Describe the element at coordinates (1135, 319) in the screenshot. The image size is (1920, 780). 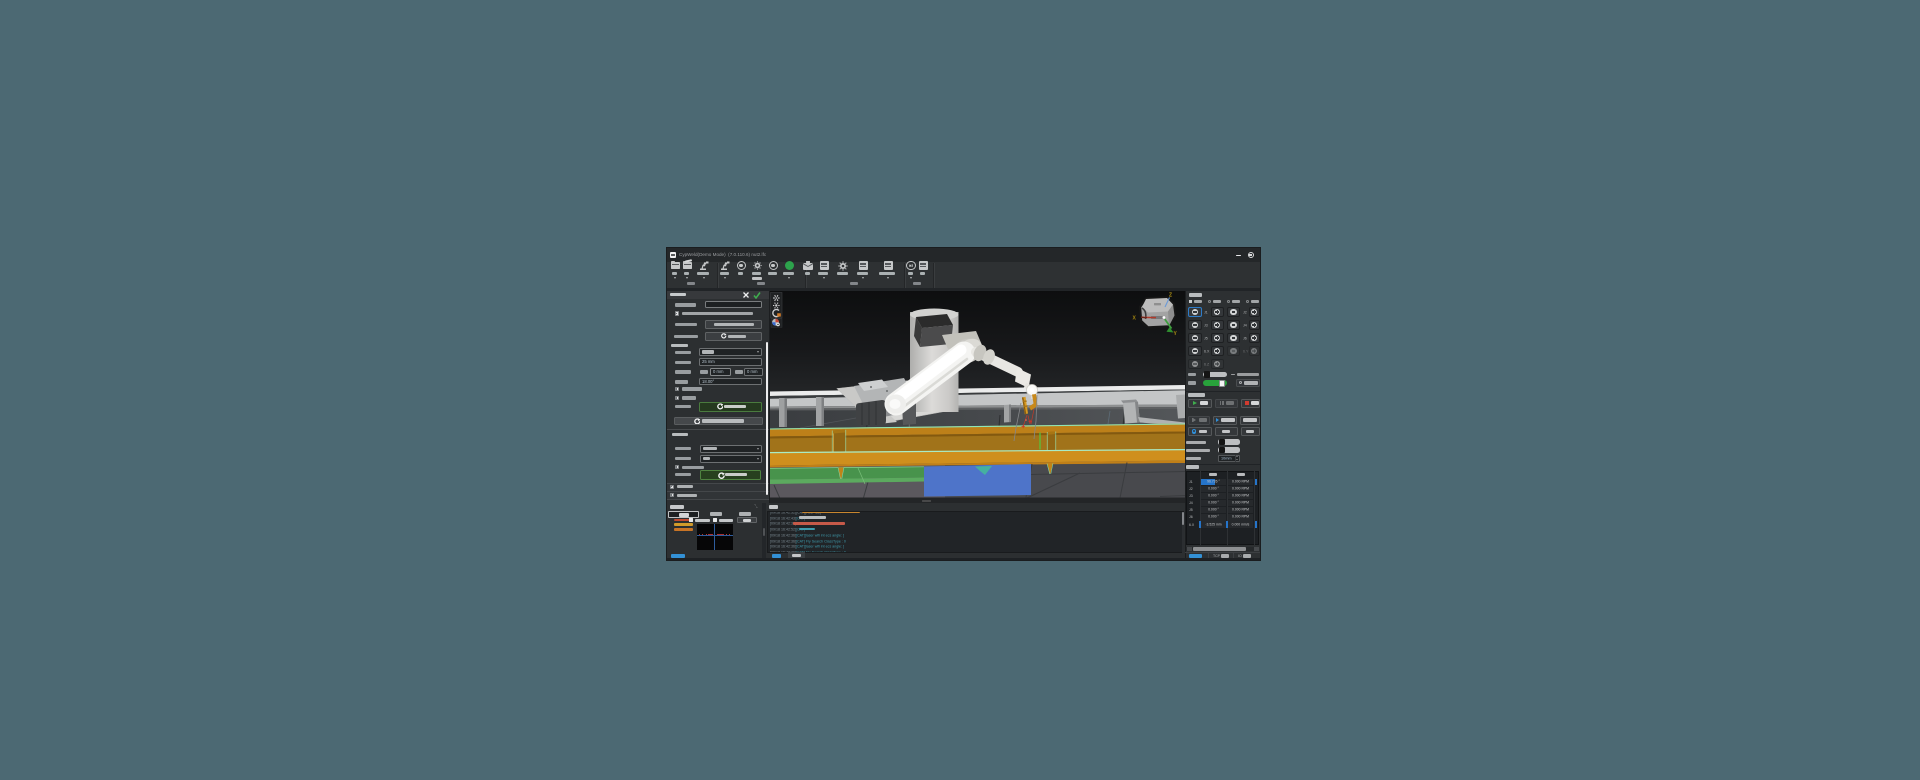
I see `svg-text: X` at that location.